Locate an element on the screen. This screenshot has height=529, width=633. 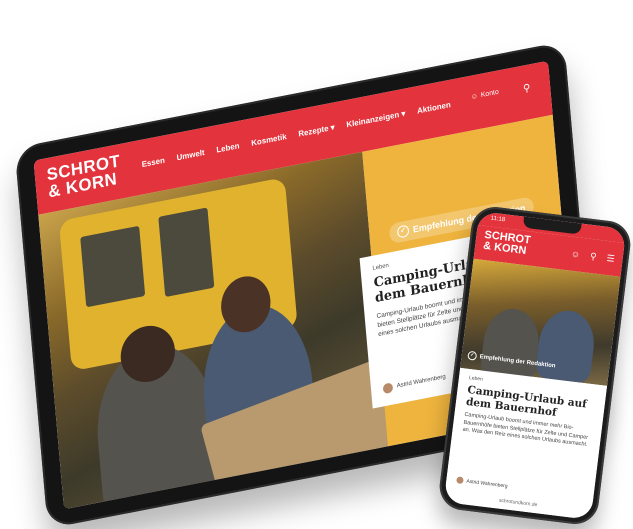
account-link: ☺ Konto is located at coordinates (485, 95).